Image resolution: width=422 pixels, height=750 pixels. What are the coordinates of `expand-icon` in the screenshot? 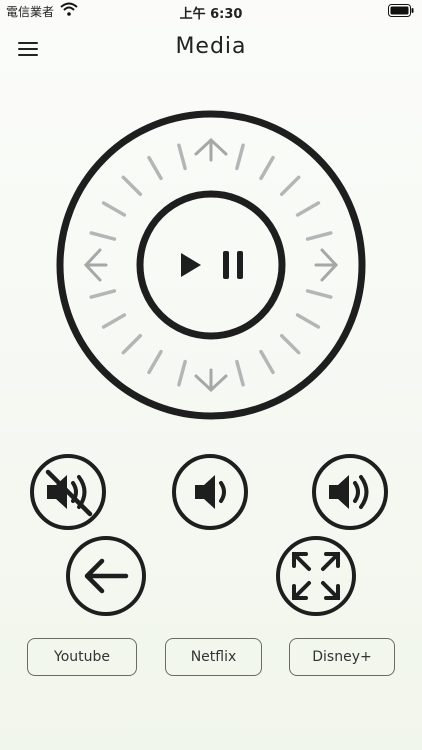 It's located at (316, 576).